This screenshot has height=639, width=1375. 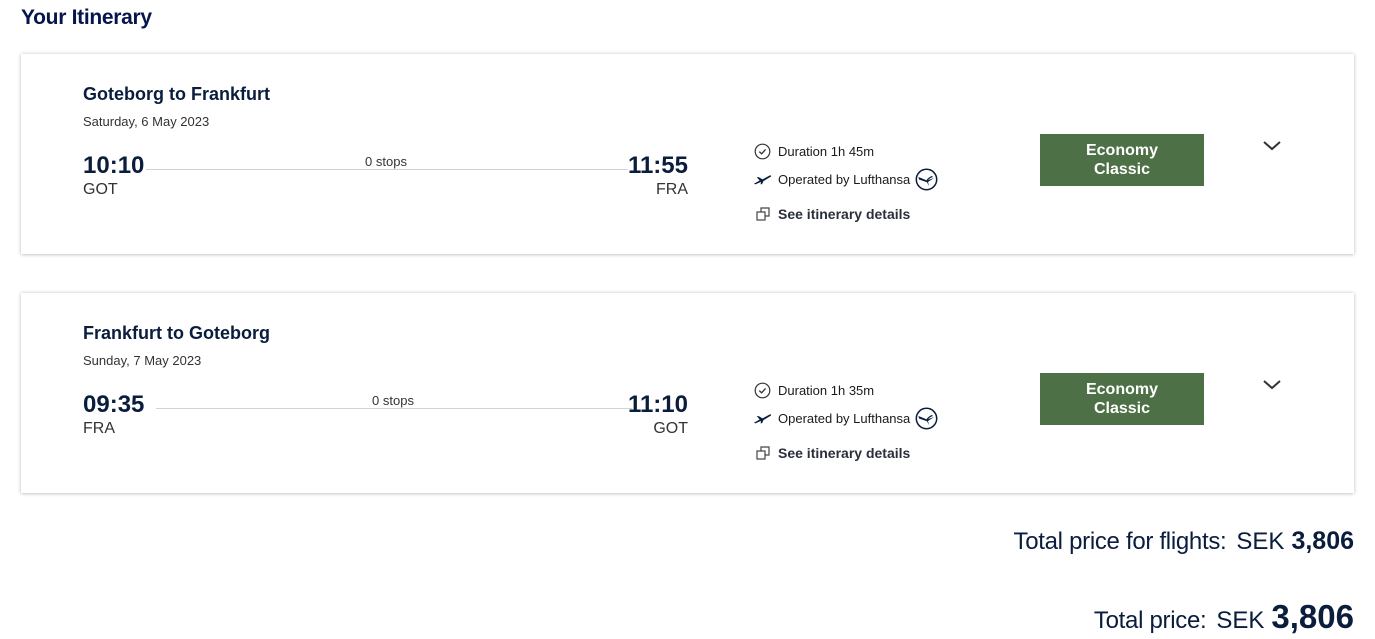 I want to click on flight-date: Saturday, 6 May 2023, so click(x=146, y=121).